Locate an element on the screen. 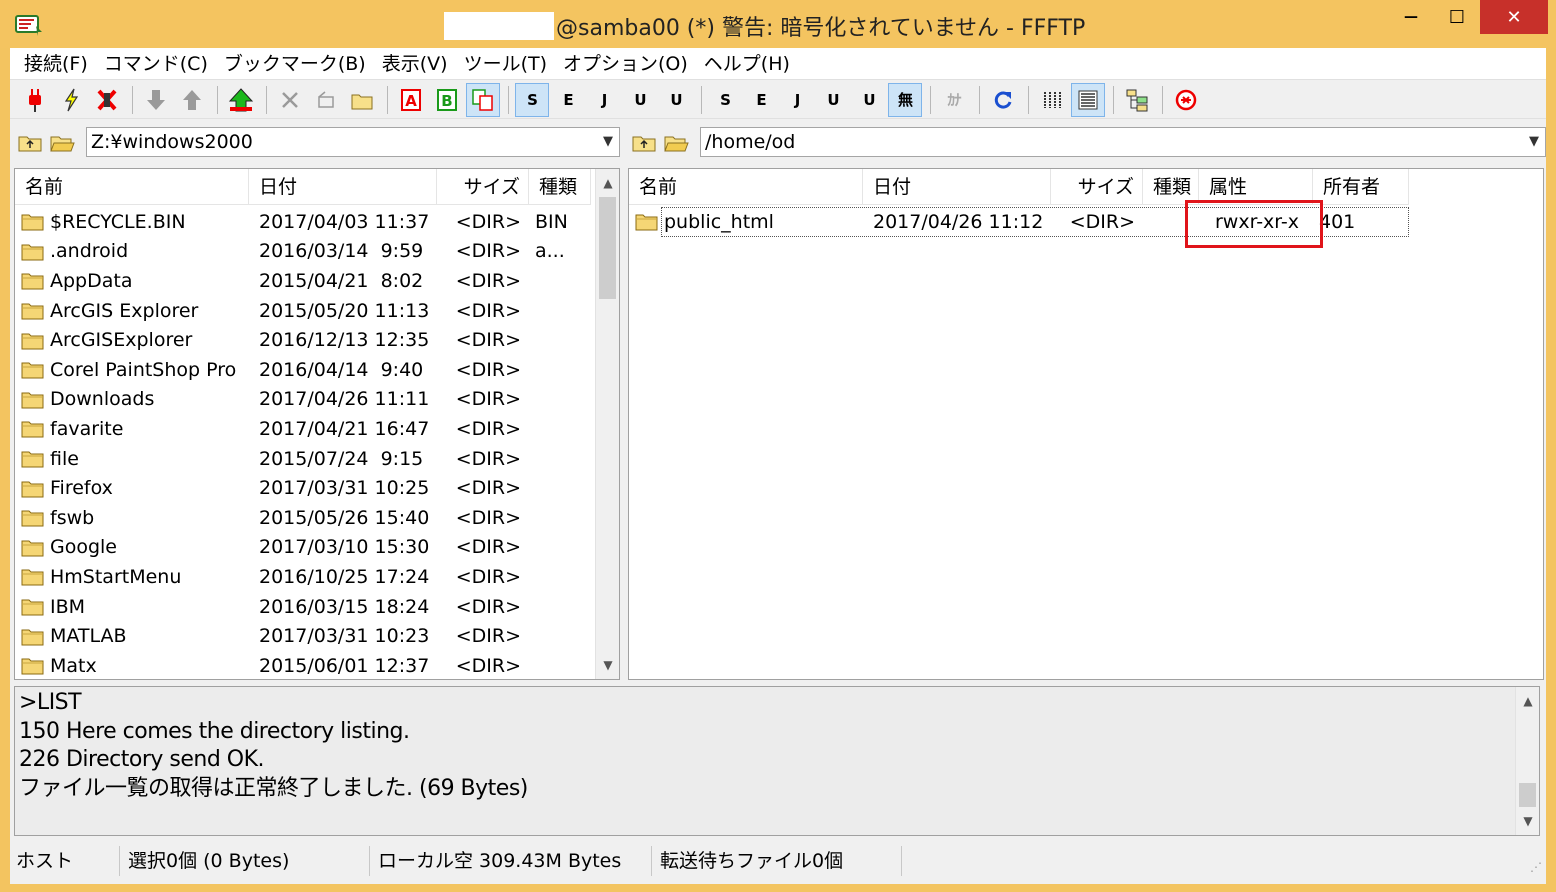 The height and width of the screenshot is (892, 1556). local-utf8b-button: U is located at coordinates (869, 100).